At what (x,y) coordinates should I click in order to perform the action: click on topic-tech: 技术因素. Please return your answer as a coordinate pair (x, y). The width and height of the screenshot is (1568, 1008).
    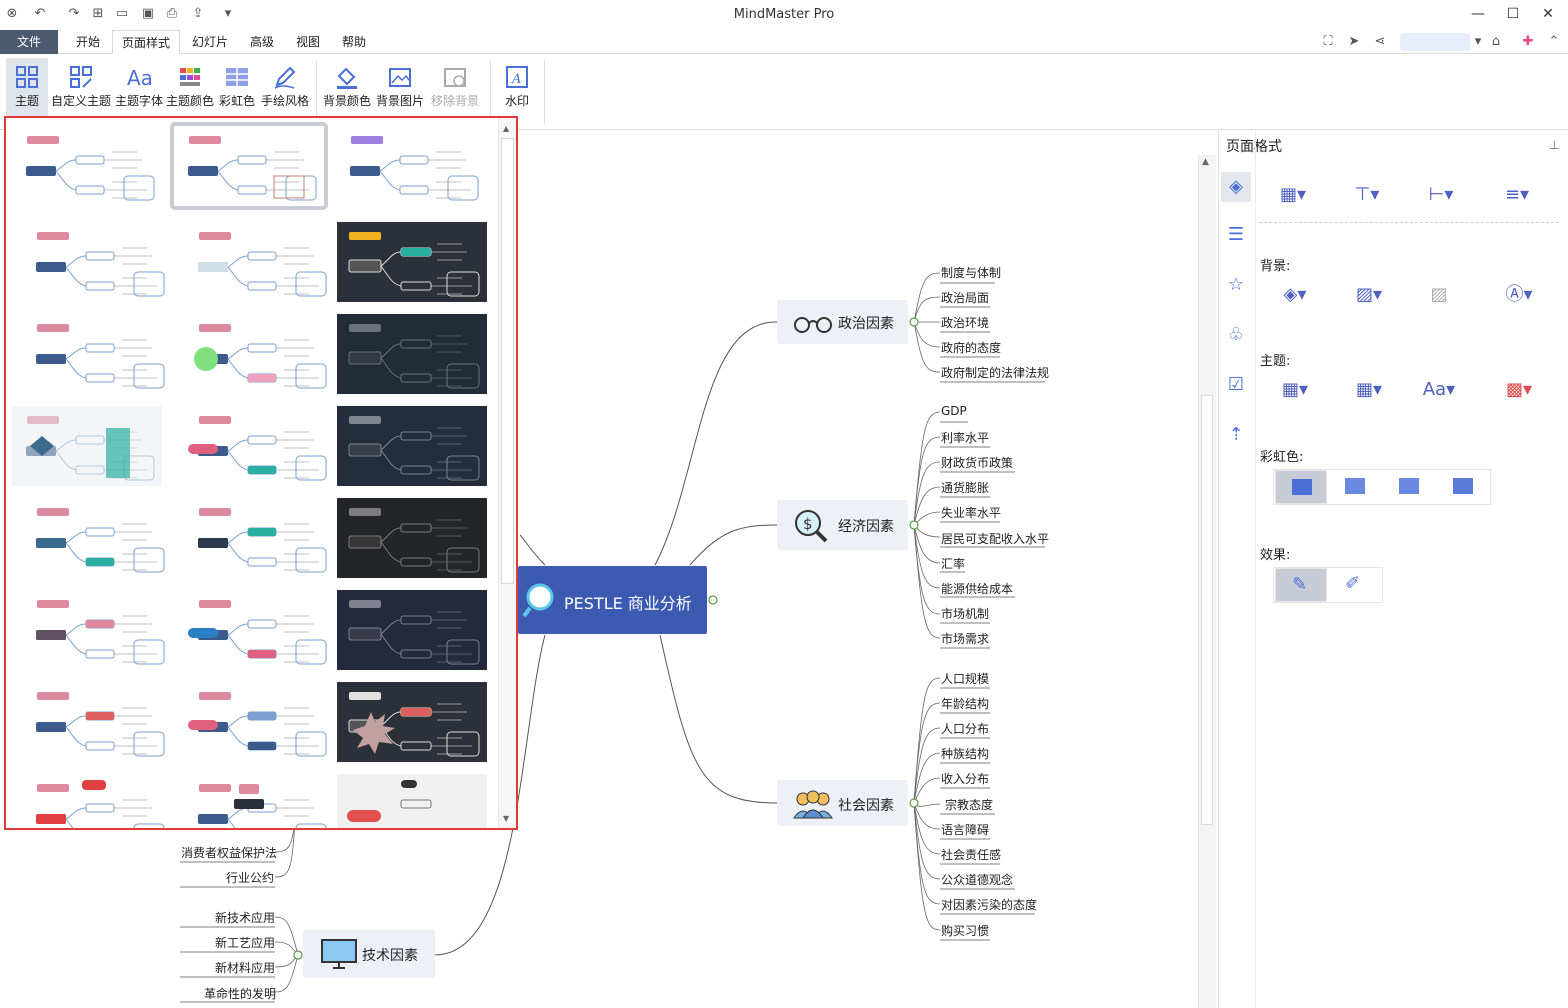
    Looking at the image, I should click on (369, 954).